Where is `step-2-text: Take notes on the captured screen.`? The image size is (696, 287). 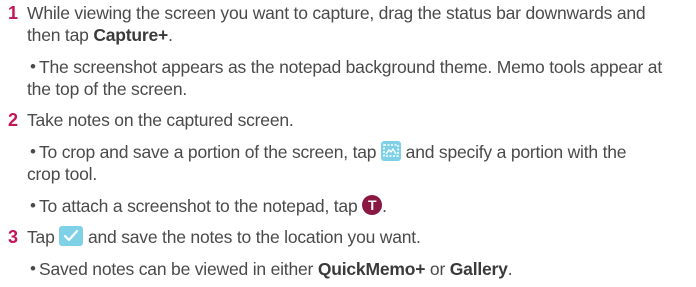
step-2-text: Take notes on the captured screen. is located at coordinates (160, 120).